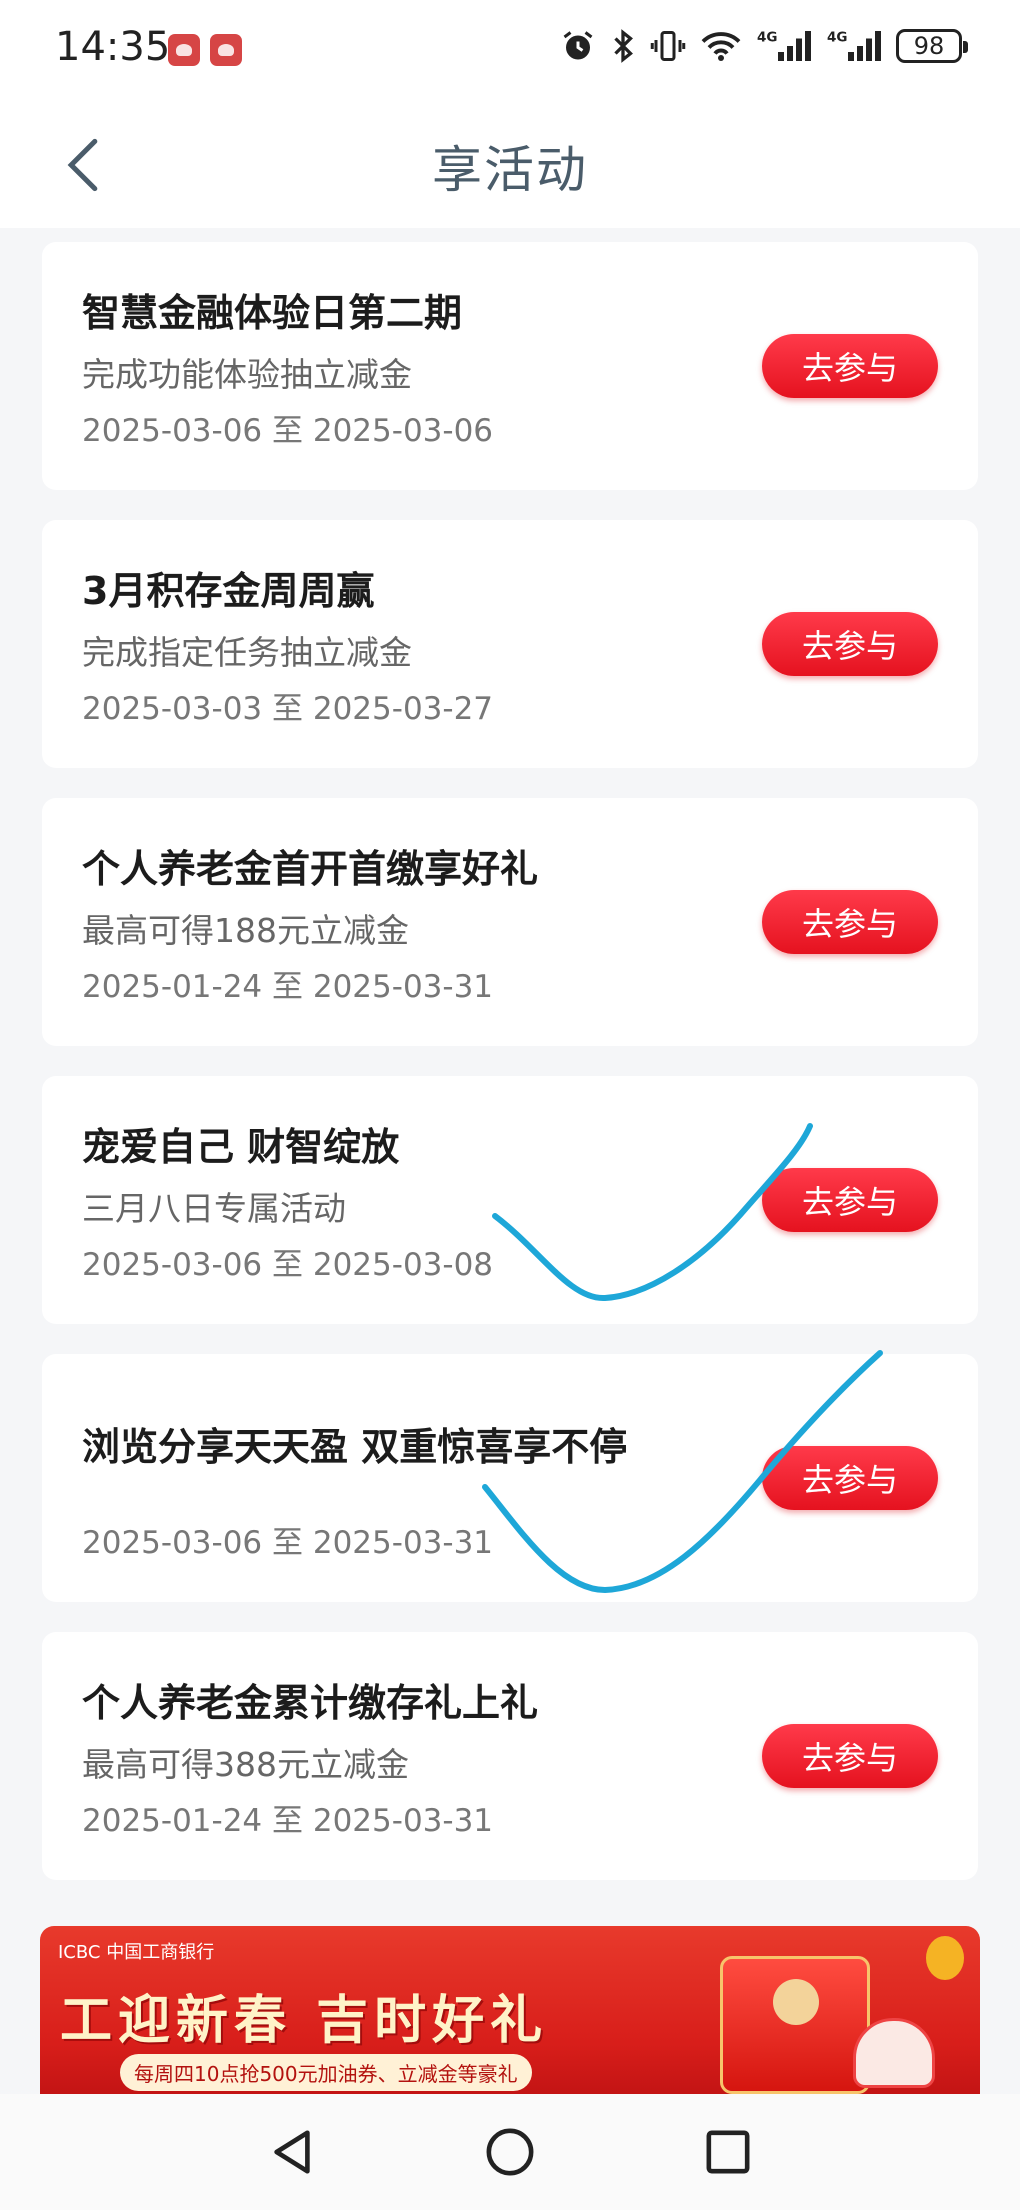  I want to click on bluetooth-icon, so click(623, 46).